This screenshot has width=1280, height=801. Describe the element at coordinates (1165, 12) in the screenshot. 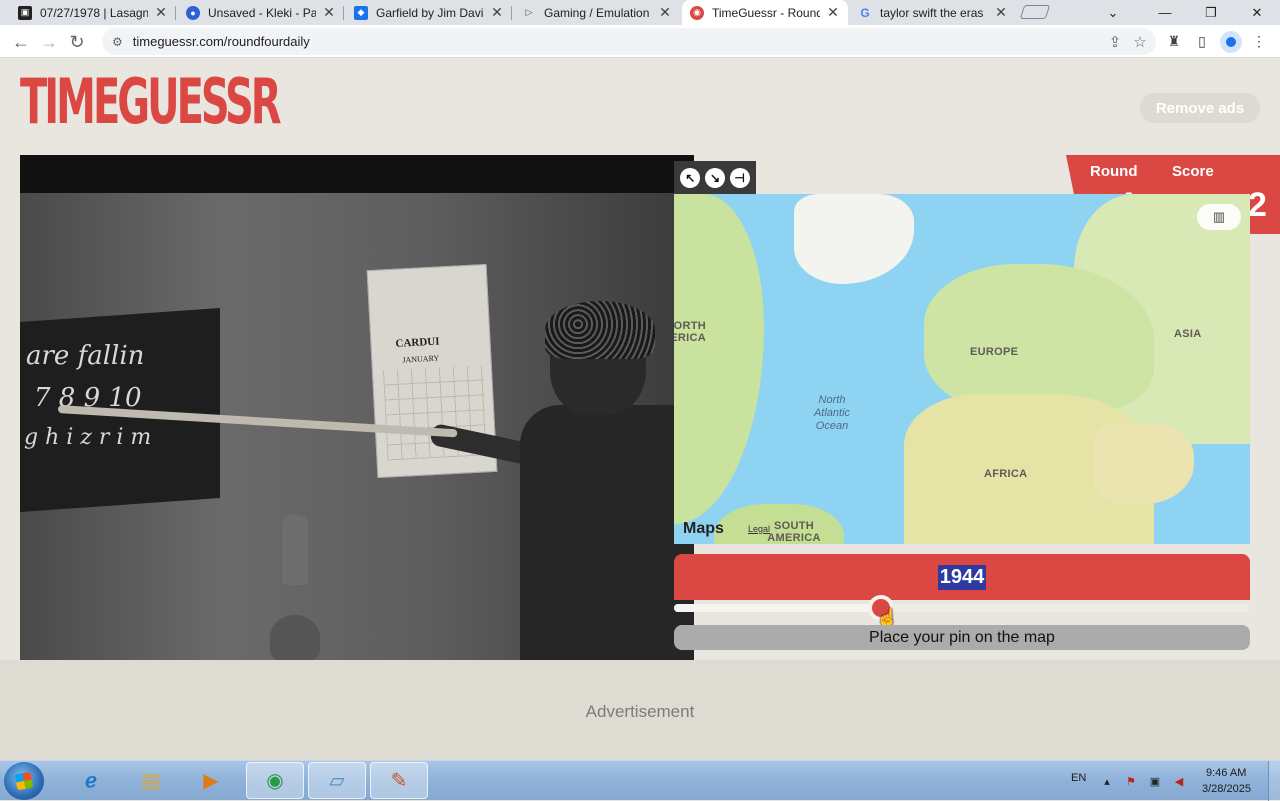

I see `minimize-button: —` at that location.